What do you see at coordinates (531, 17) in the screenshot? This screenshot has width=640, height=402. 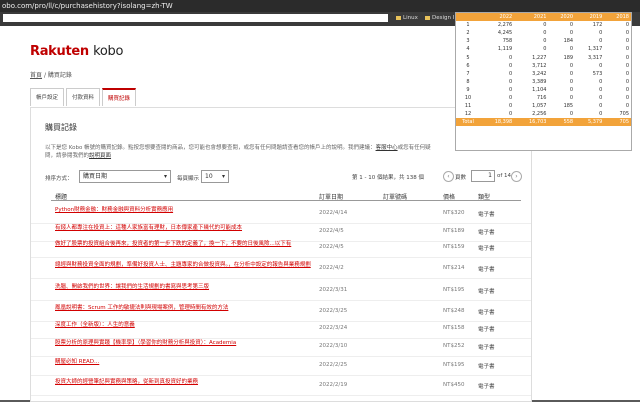 I see `year-header: 2021` at bounding box center [531, 17].